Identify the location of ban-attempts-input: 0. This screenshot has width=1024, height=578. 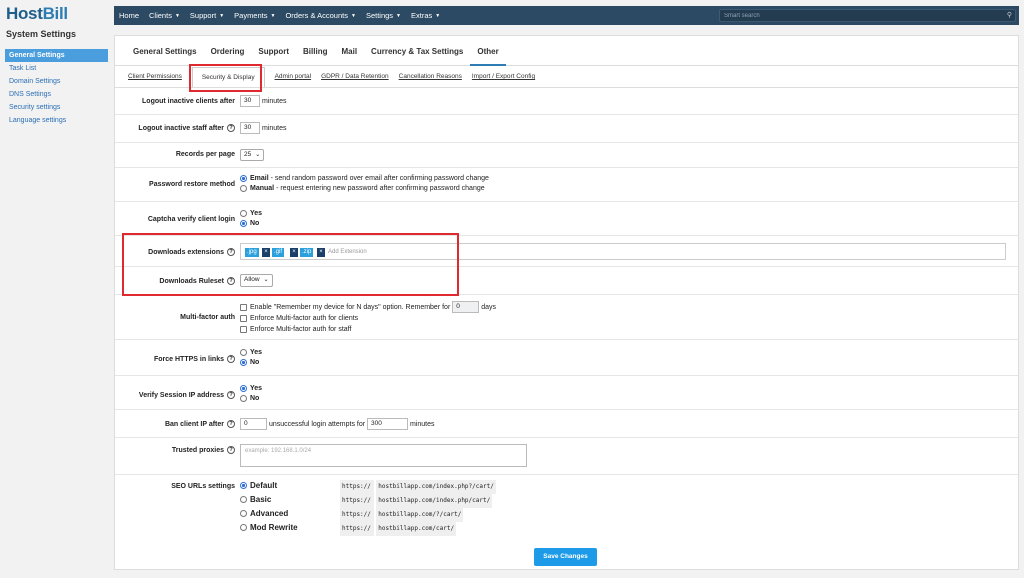
(253, 424).